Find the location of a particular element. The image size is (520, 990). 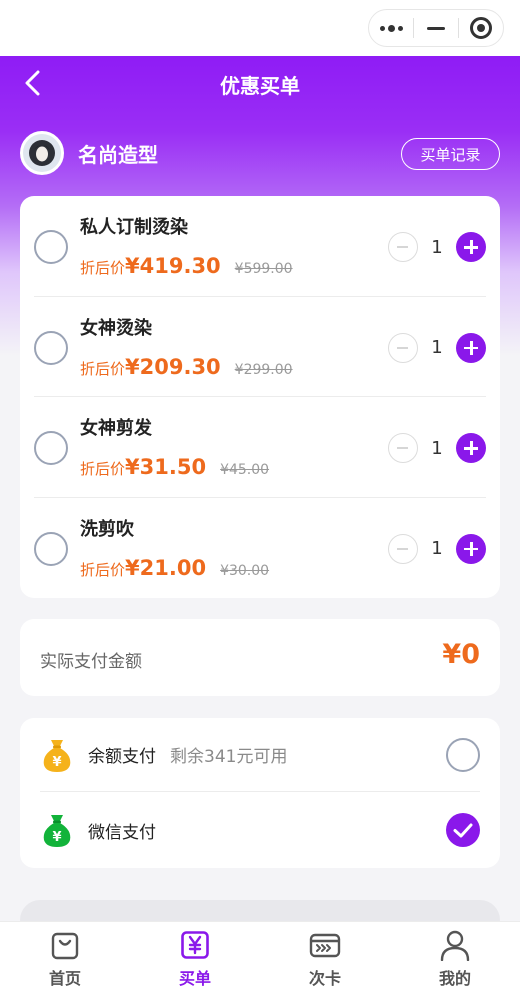

payment-name: 微信支付 is located at coordinates (122, 832).